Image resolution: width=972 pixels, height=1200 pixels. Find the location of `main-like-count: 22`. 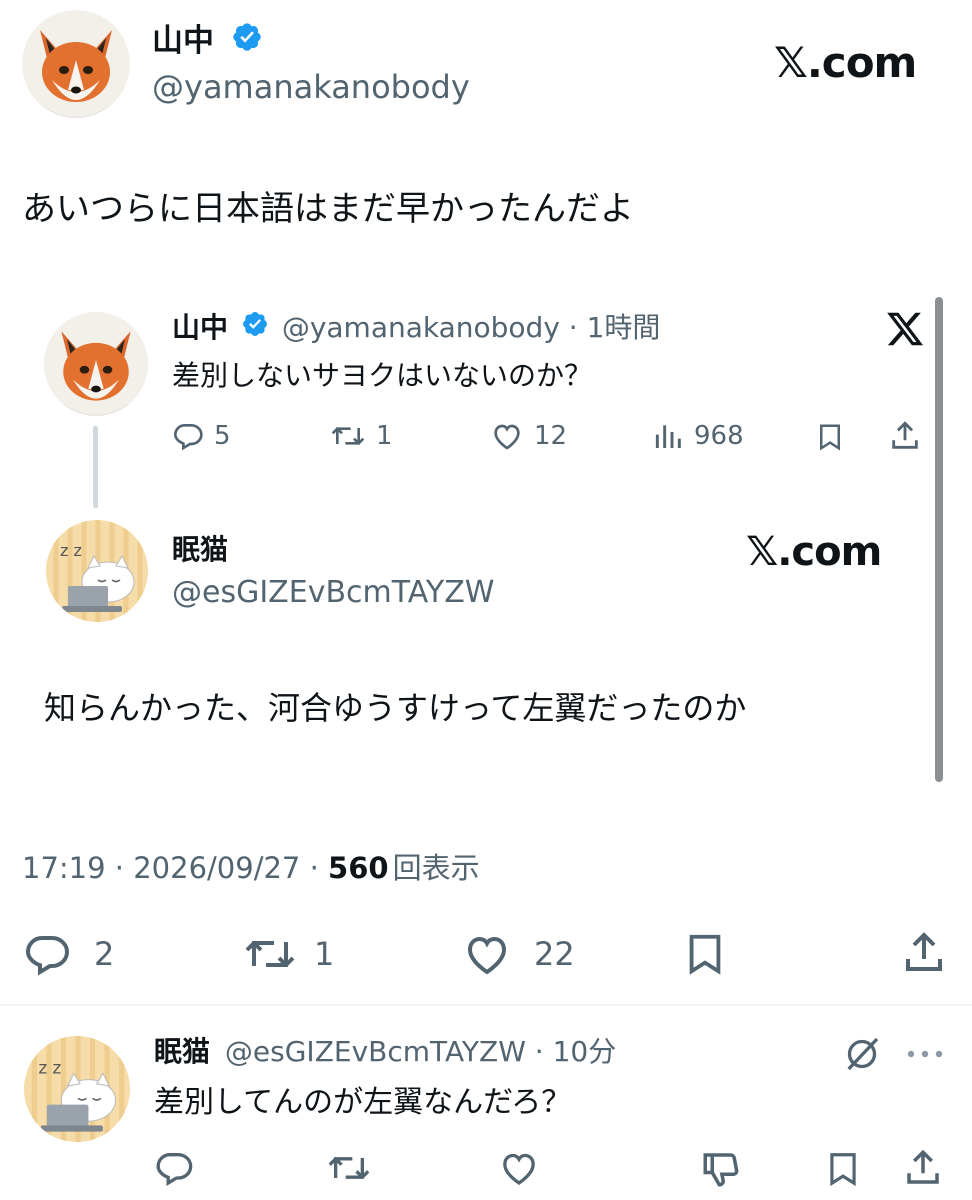

main-like-count: 22 is located at coordinates (554, 954).